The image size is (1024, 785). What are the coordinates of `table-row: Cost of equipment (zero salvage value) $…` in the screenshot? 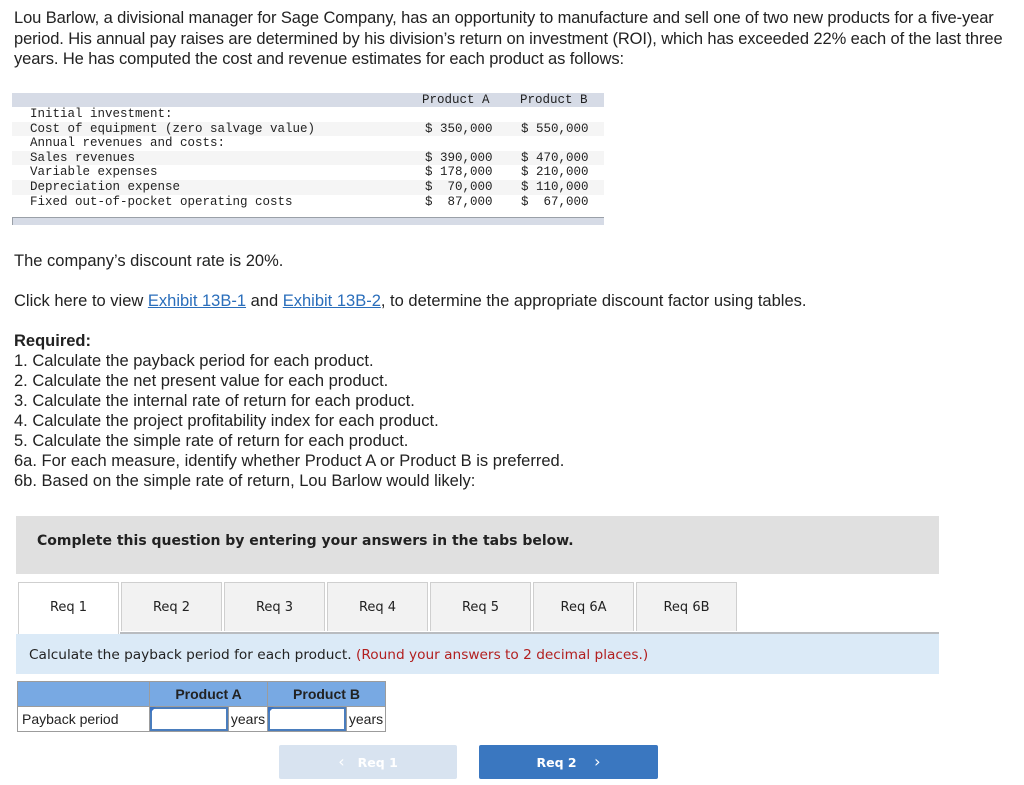 It's located at (308, 129).